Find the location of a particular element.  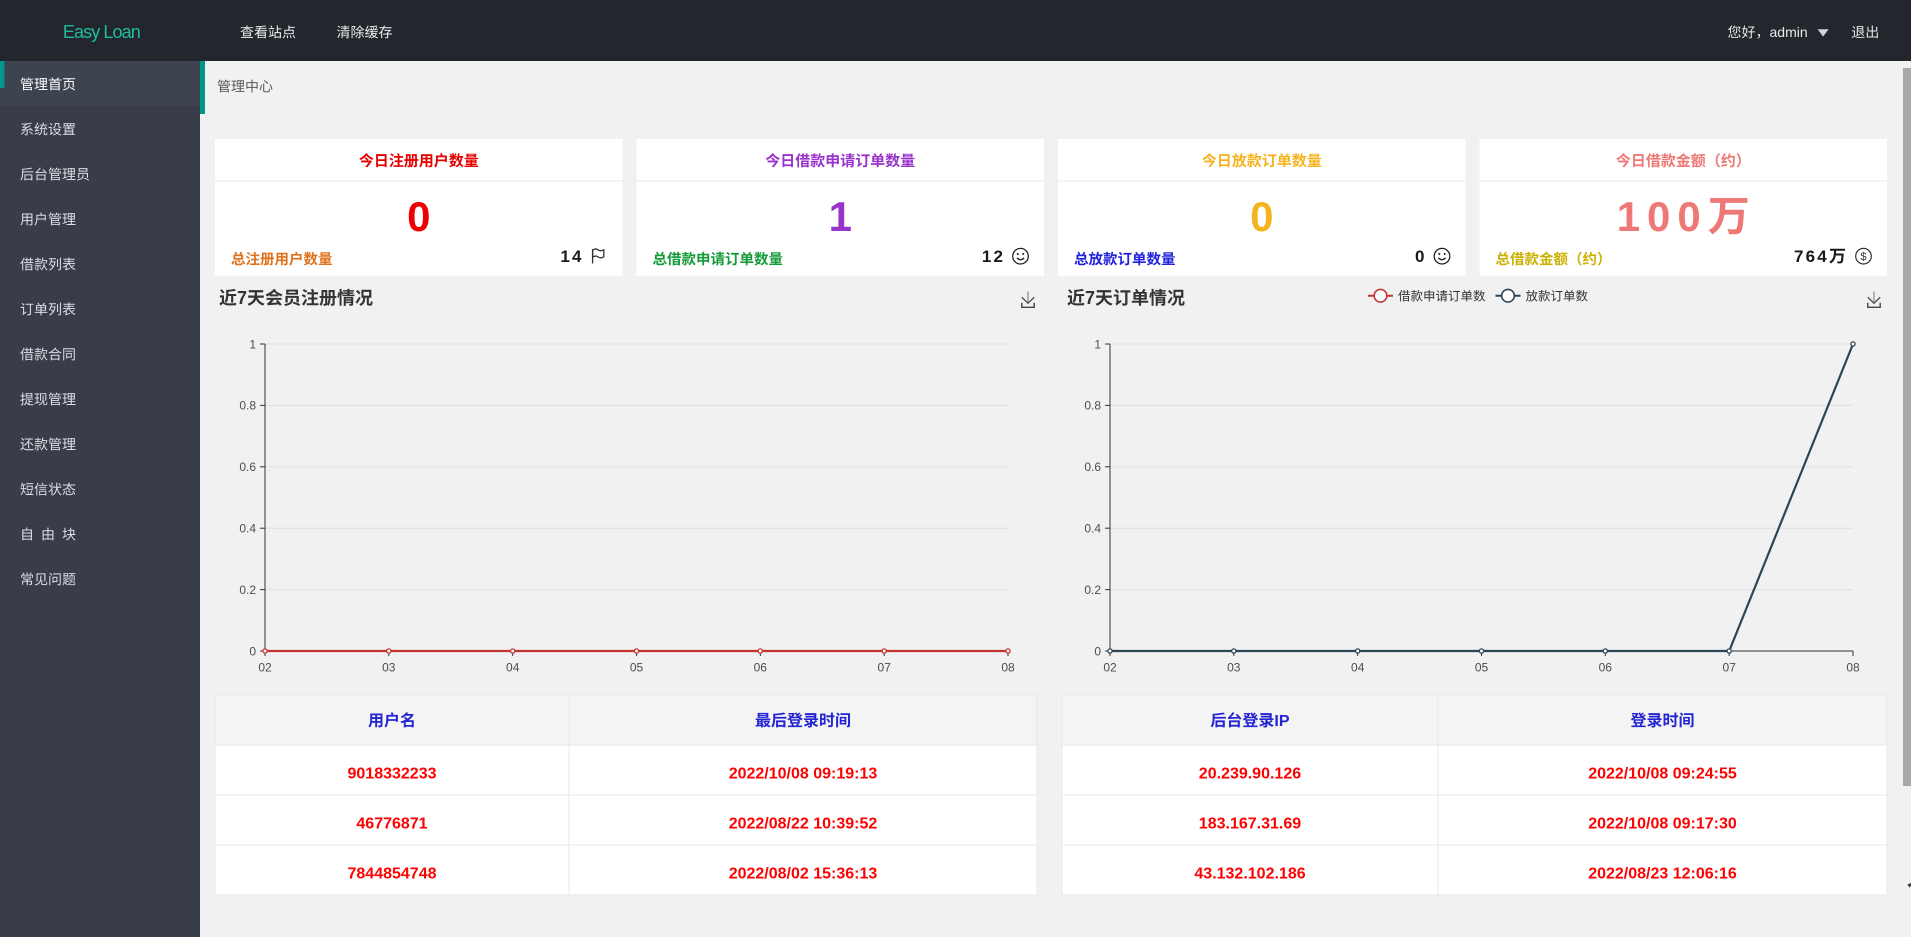

svg-text: 100 is located at coordinates (1662, 216).